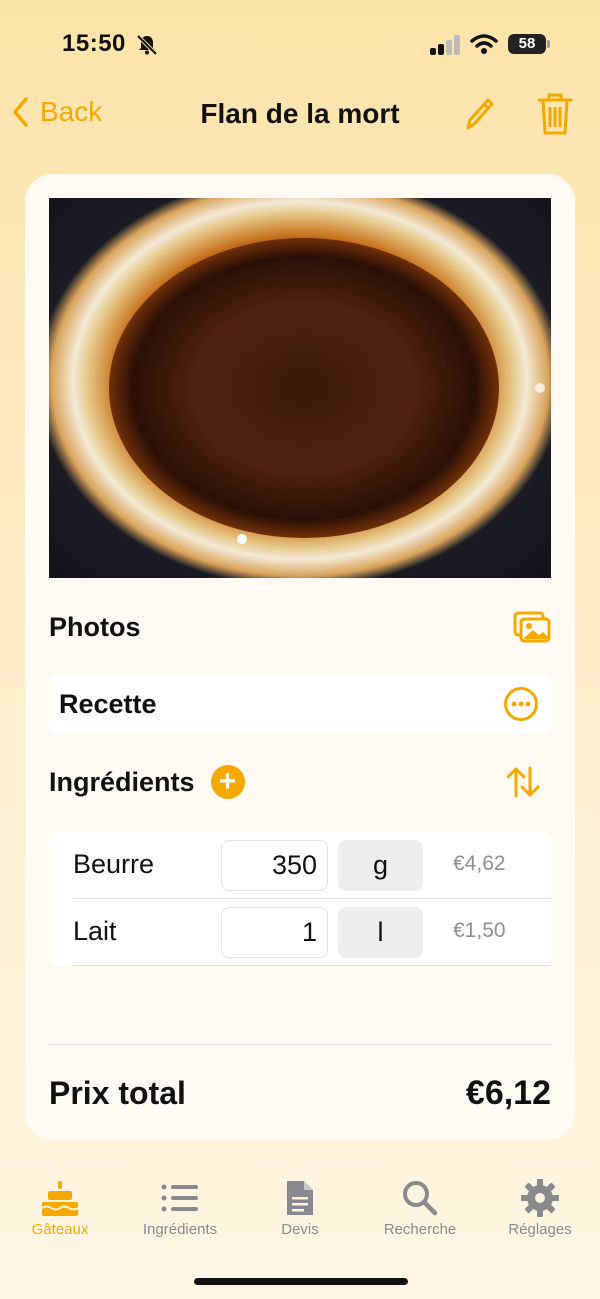  I want to click on total-row: Prix total €6,12, so click(300, 1093).